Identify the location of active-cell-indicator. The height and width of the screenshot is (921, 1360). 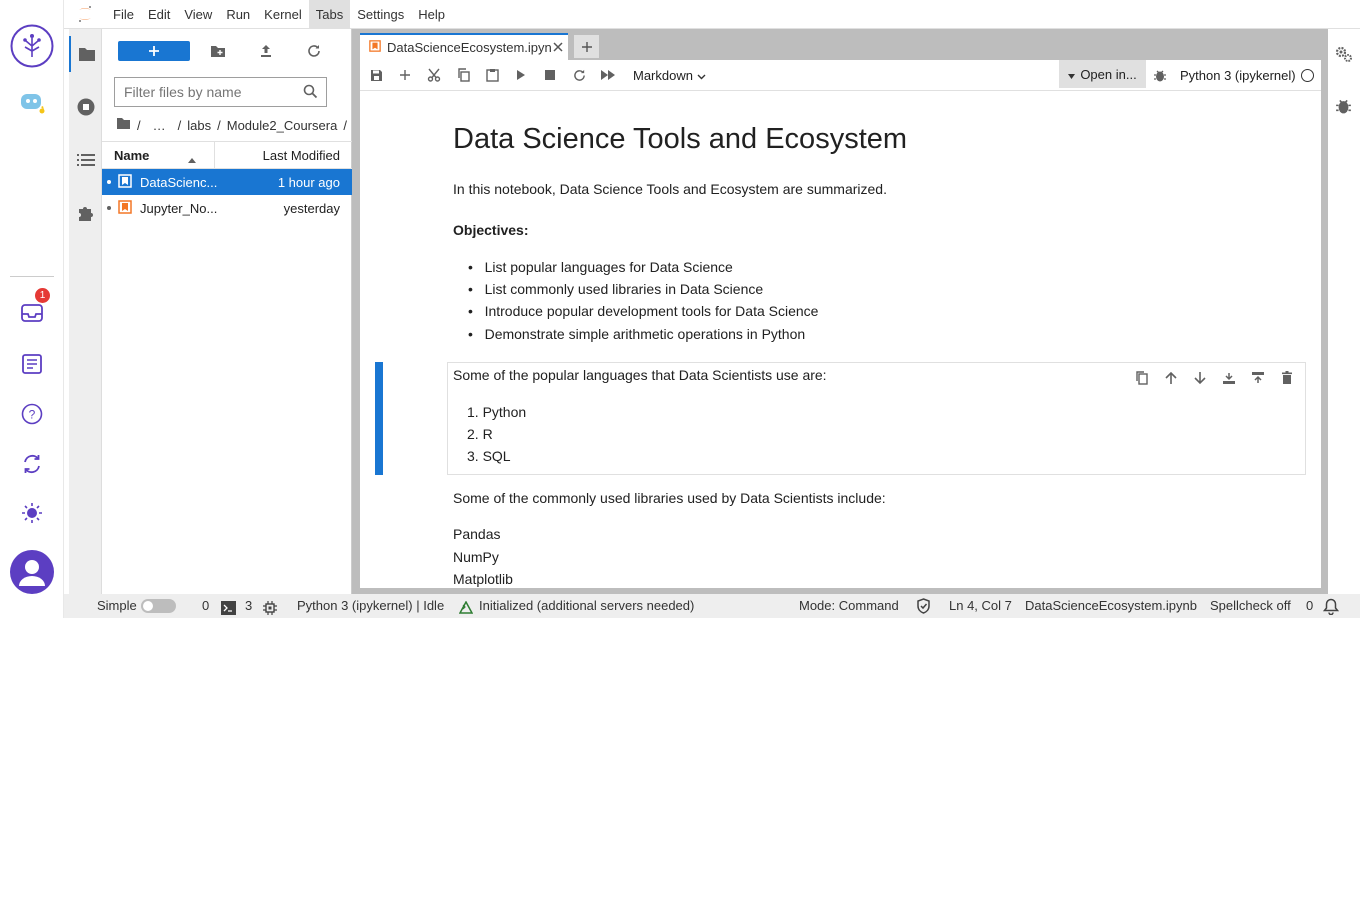
(379, 418).